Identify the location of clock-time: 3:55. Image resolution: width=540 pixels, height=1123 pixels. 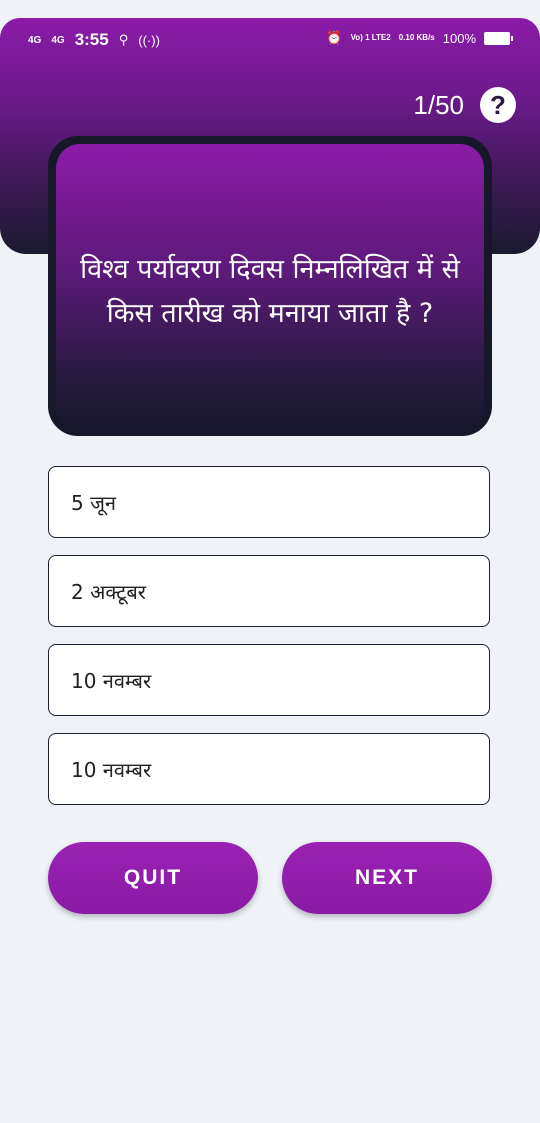
(91, 39).